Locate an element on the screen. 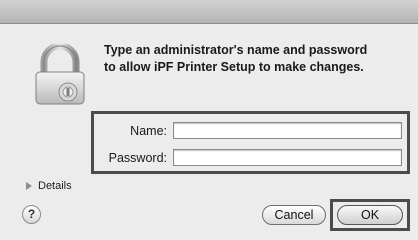 The height and width of the screenshot is (240, 418). name-field is located at coordinates (287, 130).